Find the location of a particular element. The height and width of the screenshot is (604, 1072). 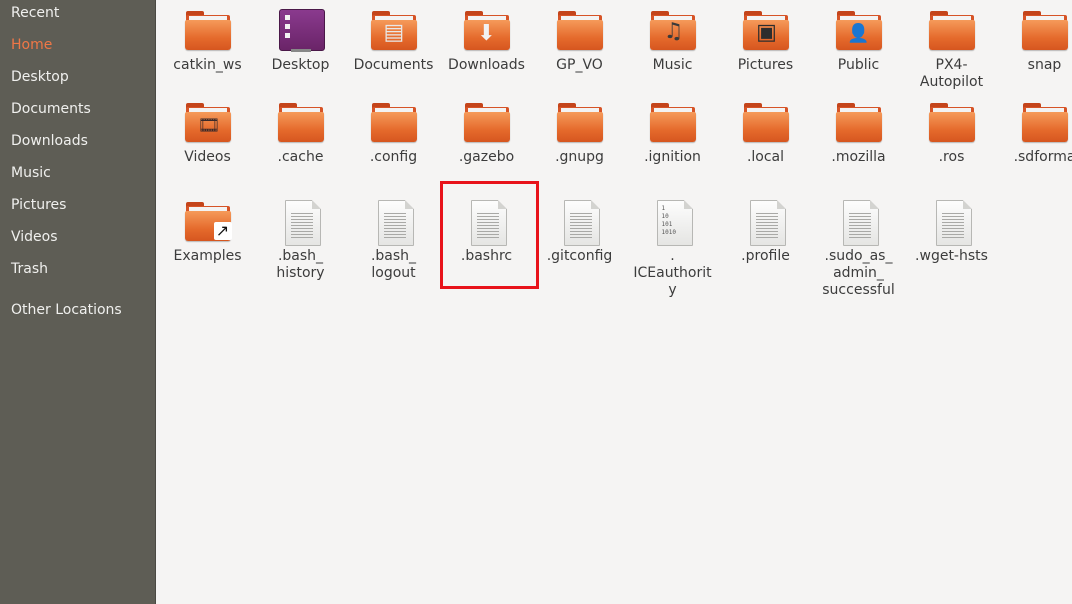

file-item-label: .mozilla is located at coordinates (858, 157).